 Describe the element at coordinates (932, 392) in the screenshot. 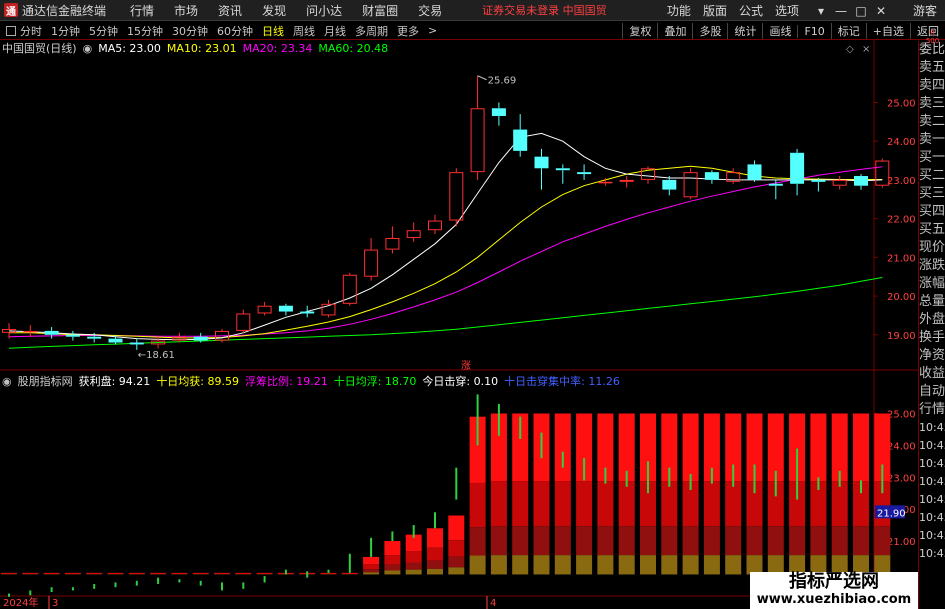

I see `side-row: 自动` at that location.